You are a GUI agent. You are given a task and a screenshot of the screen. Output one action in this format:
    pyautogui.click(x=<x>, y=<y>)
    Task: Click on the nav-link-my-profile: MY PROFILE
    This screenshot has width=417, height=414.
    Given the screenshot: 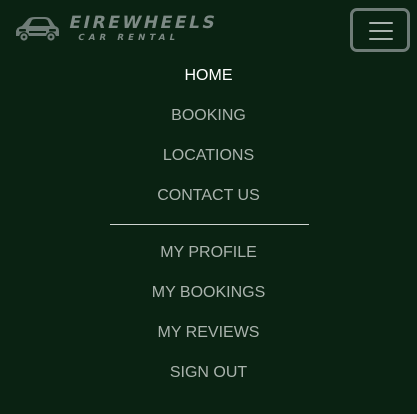 What is the action you would take?
    pyautogui.click(x=208, y=253)
    